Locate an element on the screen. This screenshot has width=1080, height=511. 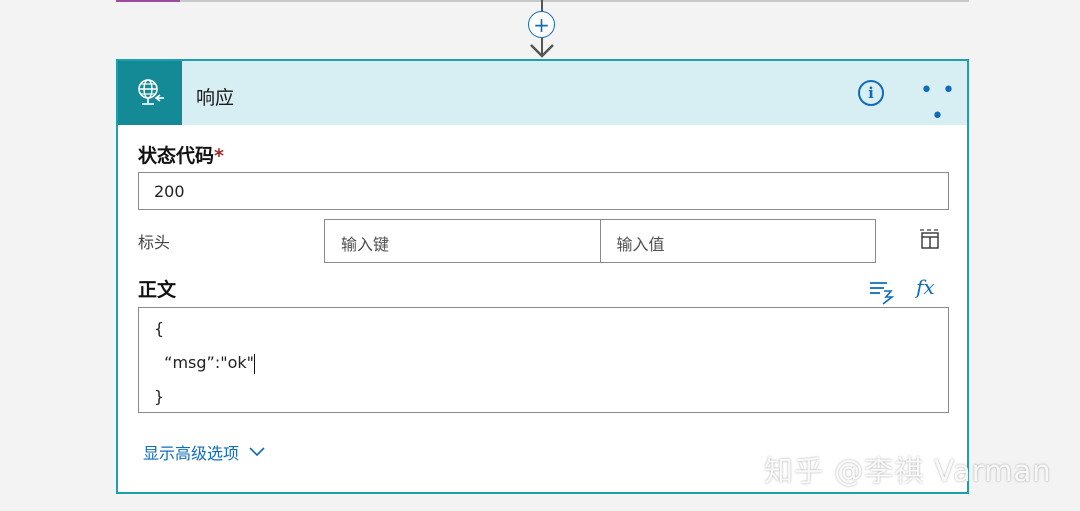
previous-card-accent is located at coordinates (148, 1).